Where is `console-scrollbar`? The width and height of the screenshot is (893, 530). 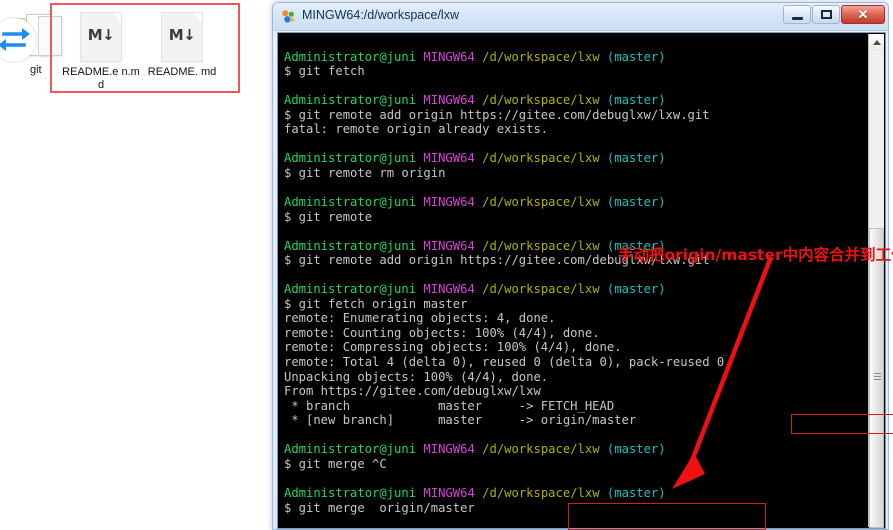
console-scrollbar is located at coordinates (876, 281).